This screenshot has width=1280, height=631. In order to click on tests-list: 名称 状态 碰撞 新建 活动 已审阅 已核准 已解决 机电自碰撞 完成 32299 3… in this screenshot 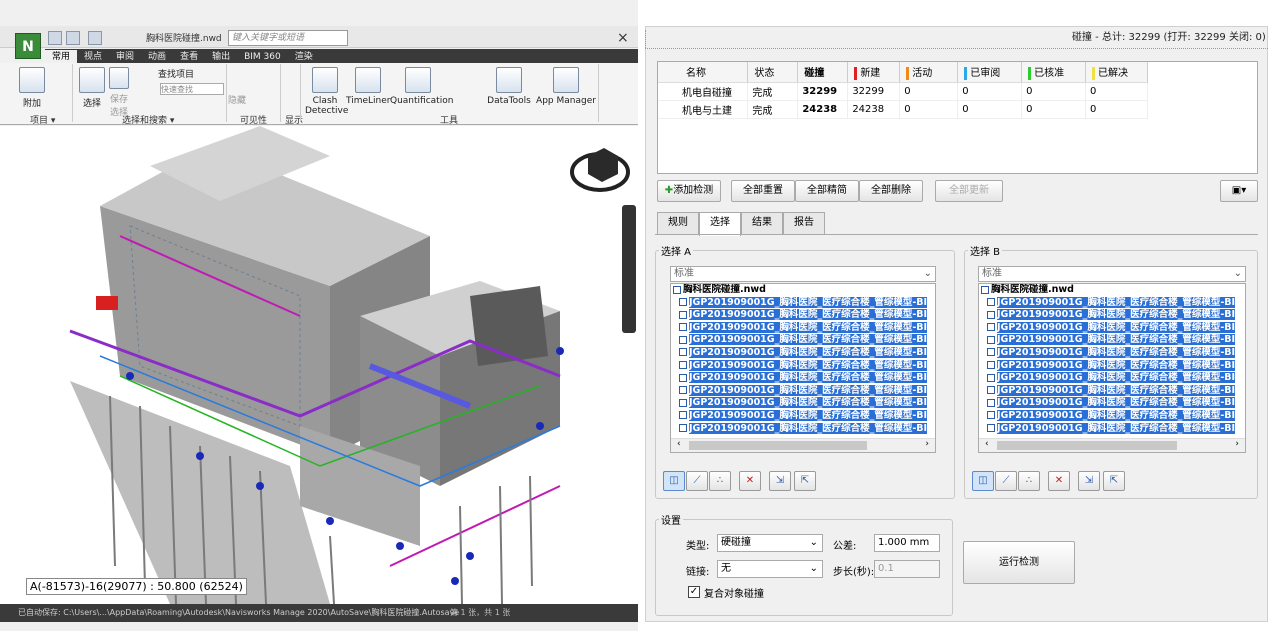, I will do `click(957, 117)`.